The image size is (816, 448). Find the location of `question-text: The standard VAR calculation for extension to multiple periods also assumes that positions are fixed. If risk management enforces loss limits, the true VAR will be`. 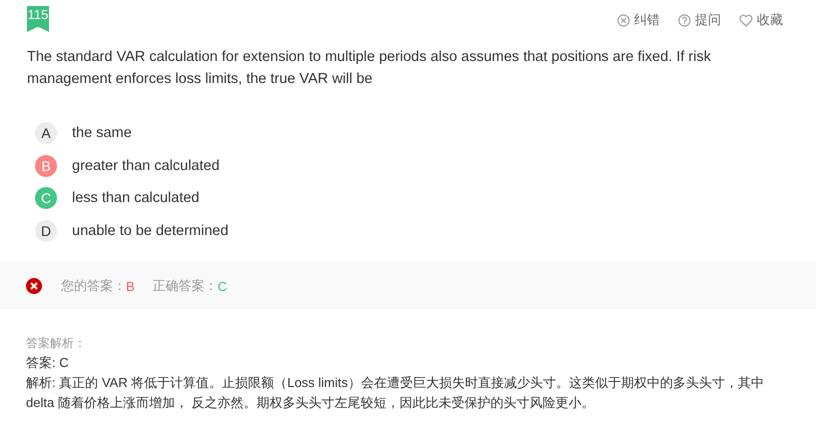

question-text: The standard VAR calculation for extension to multiple periods also assumes that positions are fixed. If risk management enforces loss limits, the true VAR will be is located at coordinates (369, 68).